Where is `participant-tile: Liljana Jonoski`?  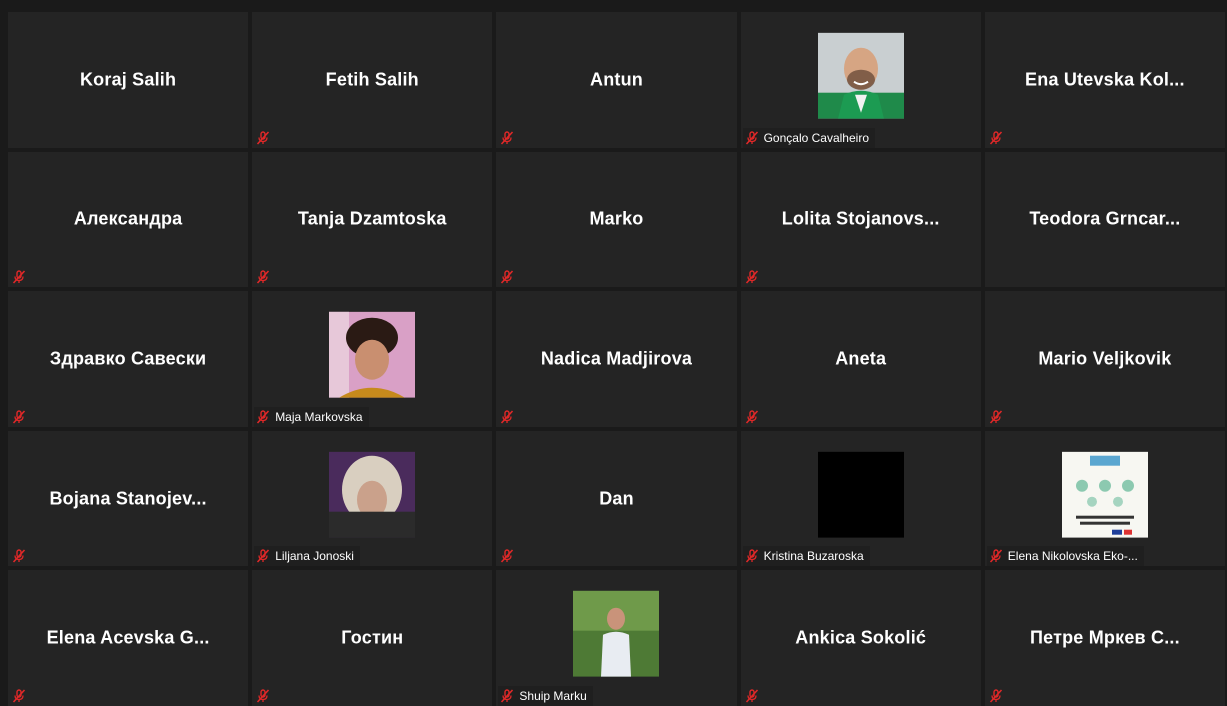 participant-tile: Liljana Jonoski is located at coordinates (372, 498).